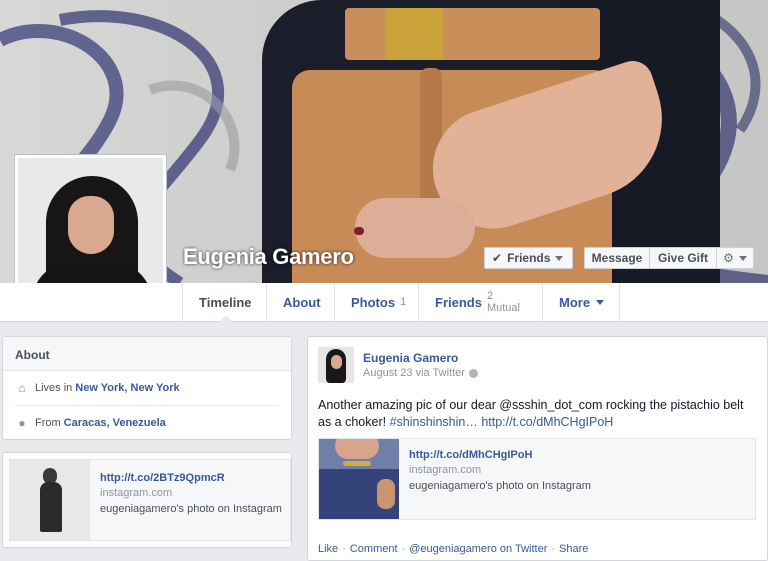 The height and width of the screenshot is (561, 768). I want to click on image-hand, so click(386, 494).